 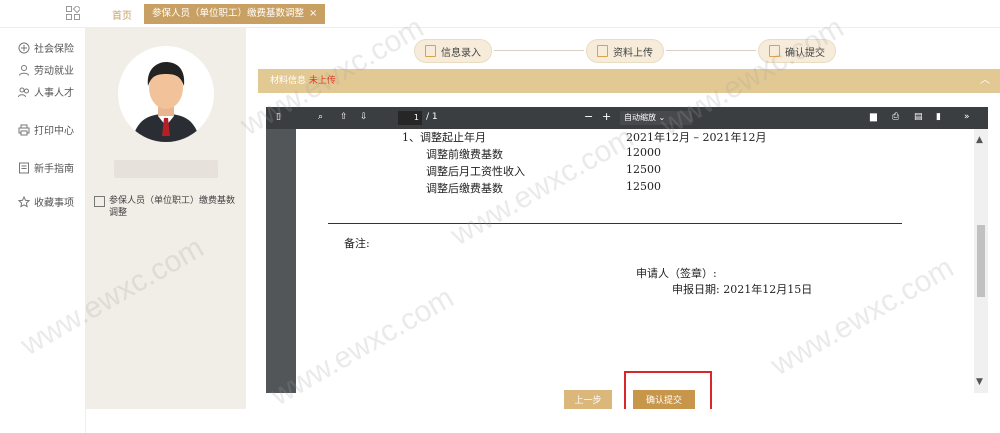 What do you see at coordinates (805, 53) in the screenshot?
I see `step-label: 确认提交` at bounding box center [805, 53].